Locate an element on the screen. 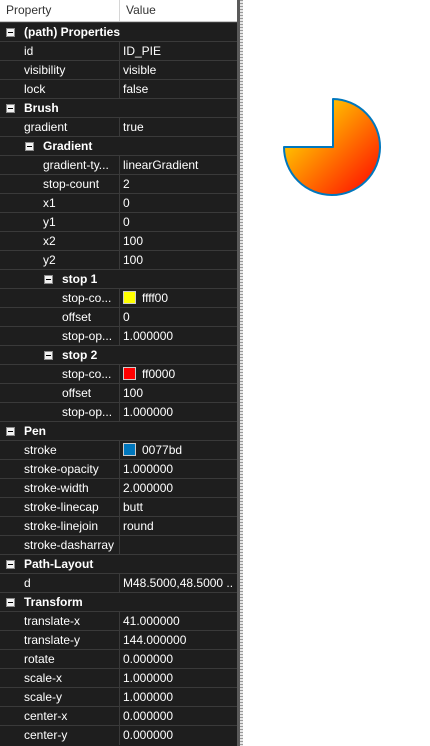 This screenshot has width=430, height=746. property-value-text: butt is located at coordinates (133, 507).